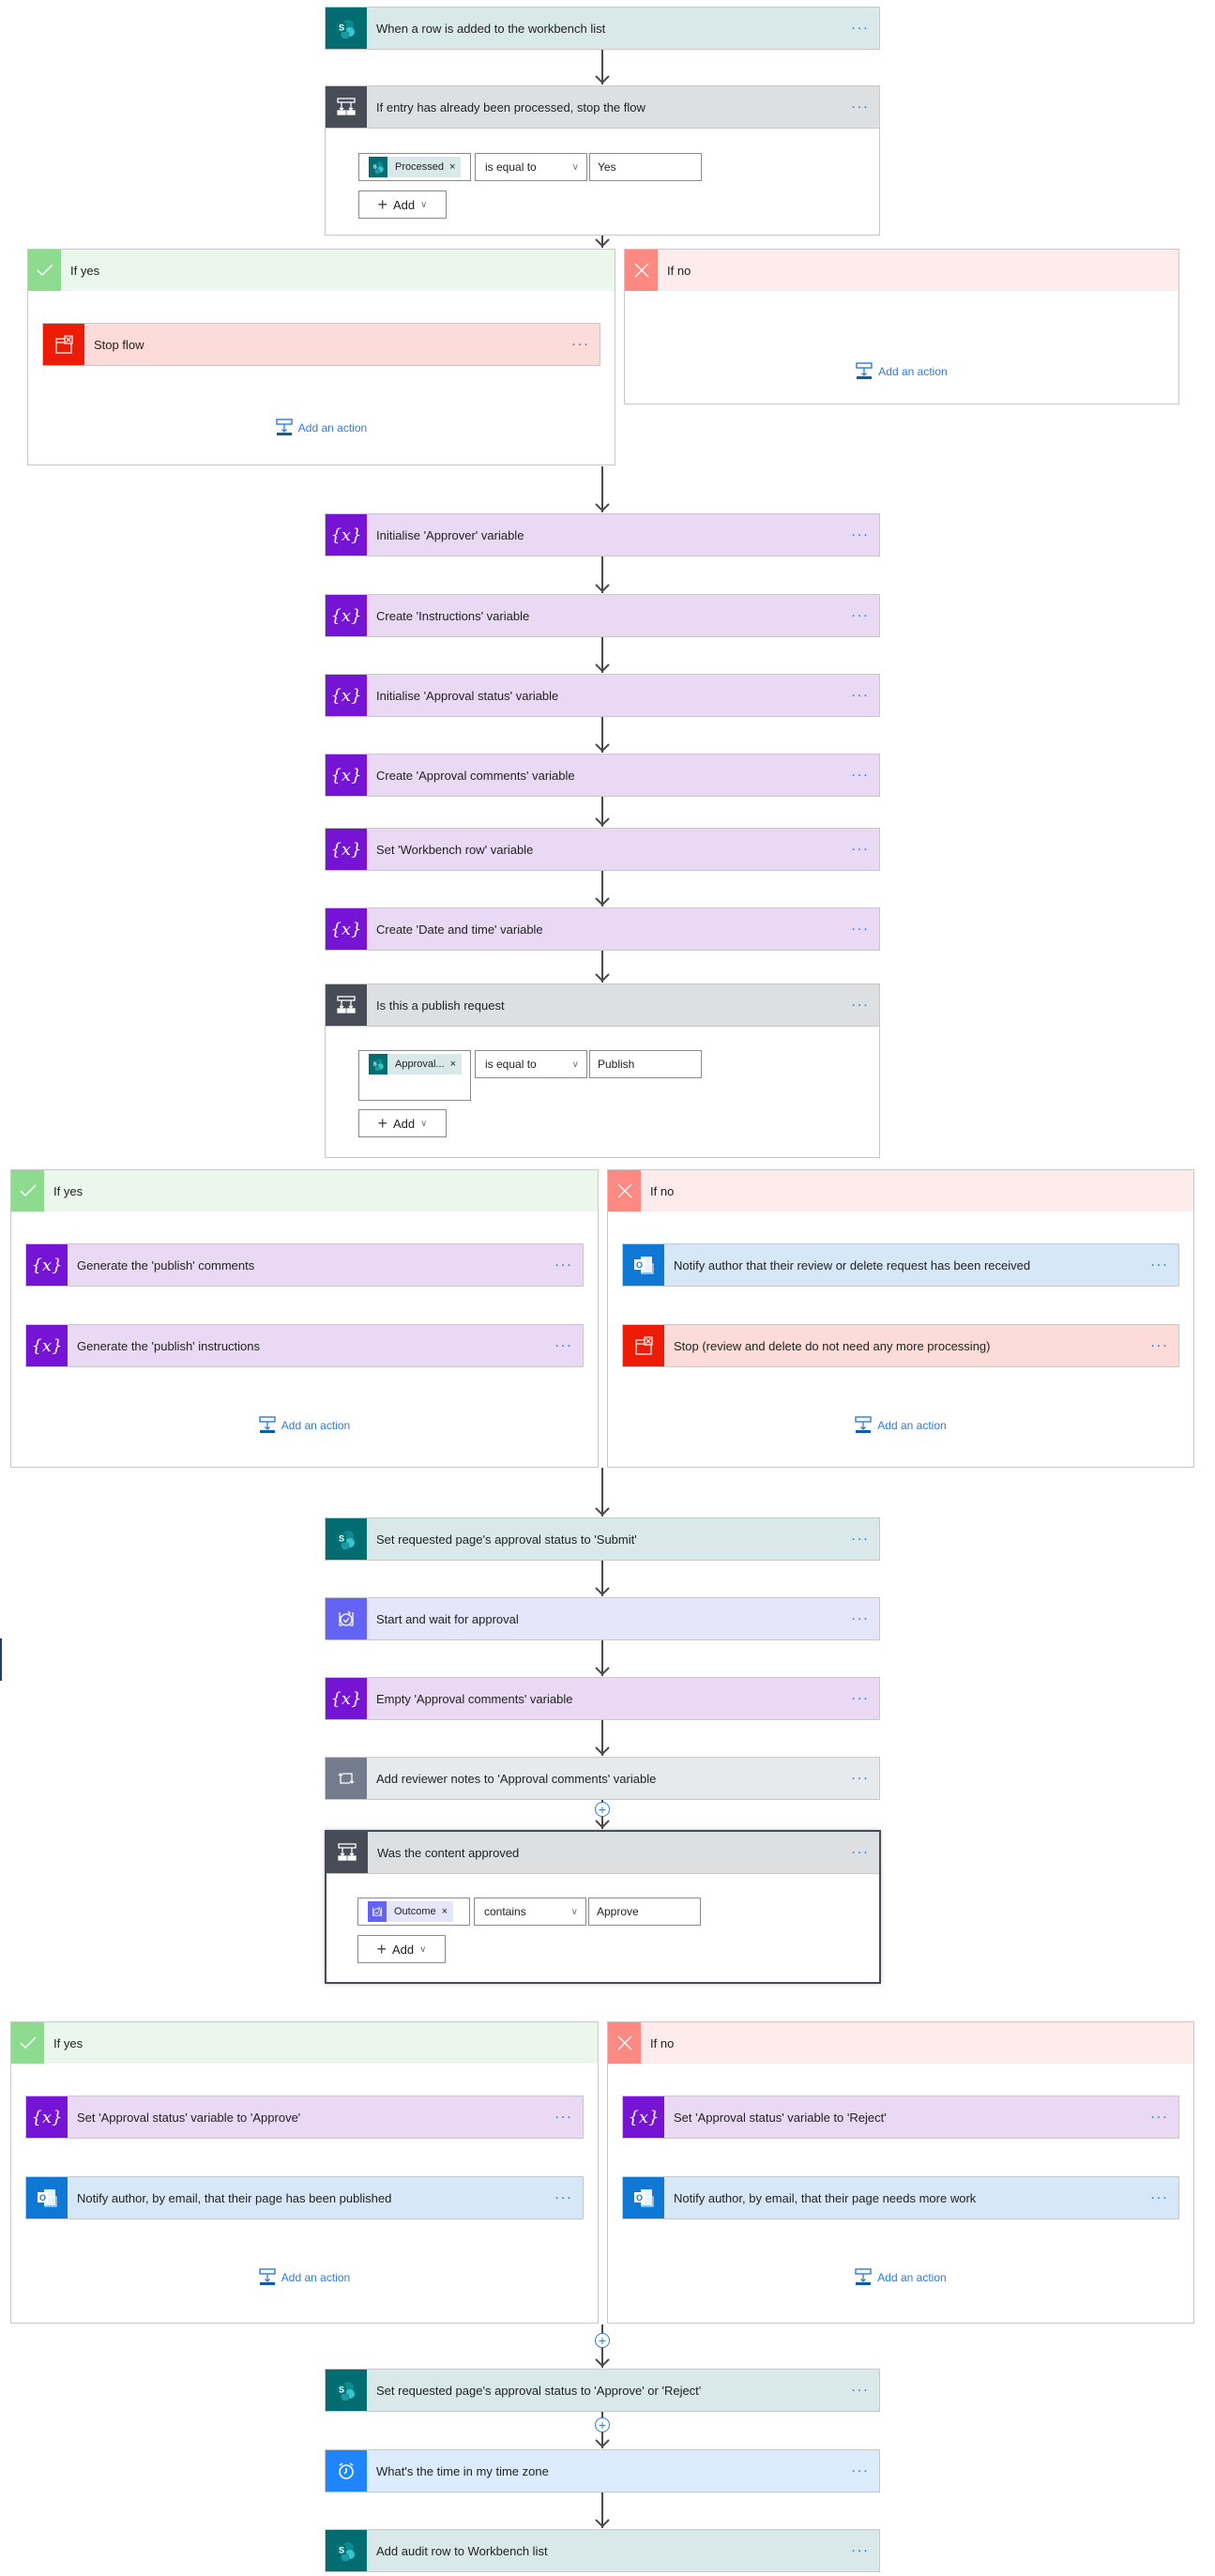  Describe the element at coordinates (284, 427) in the screenshot. I see `add-action-icon` at that location.